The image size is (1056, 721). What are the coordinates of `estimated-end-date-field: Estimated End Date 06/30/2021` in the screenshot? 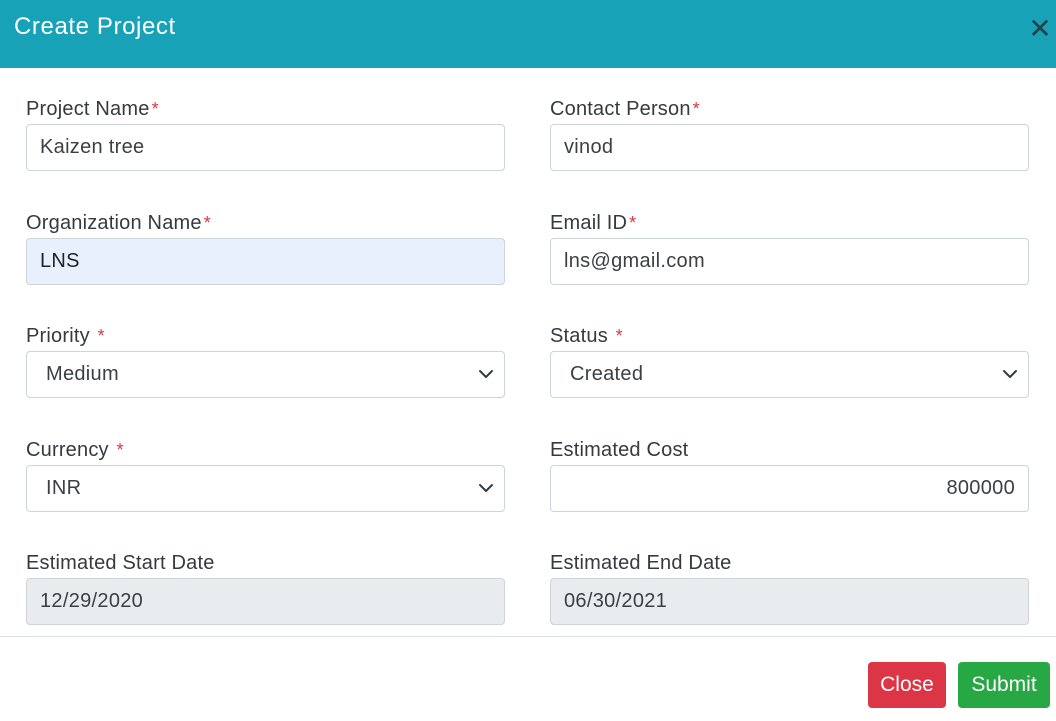 It's located at (789, 588).